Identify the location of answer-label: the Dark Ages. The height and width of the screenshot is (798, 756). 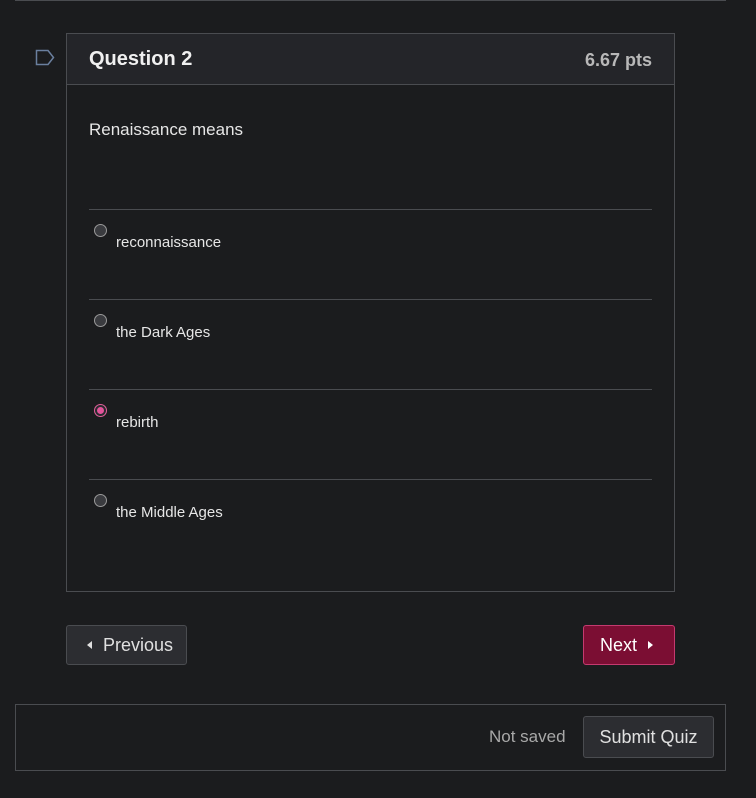
(163, 332).